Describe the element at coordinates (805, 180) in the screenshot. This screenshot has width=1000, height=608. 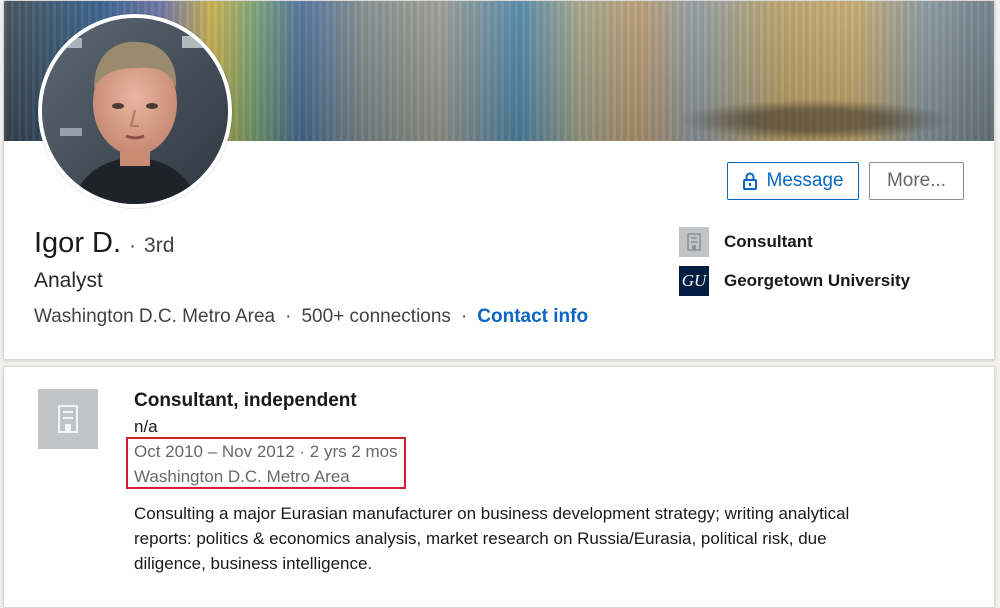
I see `message-button-label: Message` at that location.